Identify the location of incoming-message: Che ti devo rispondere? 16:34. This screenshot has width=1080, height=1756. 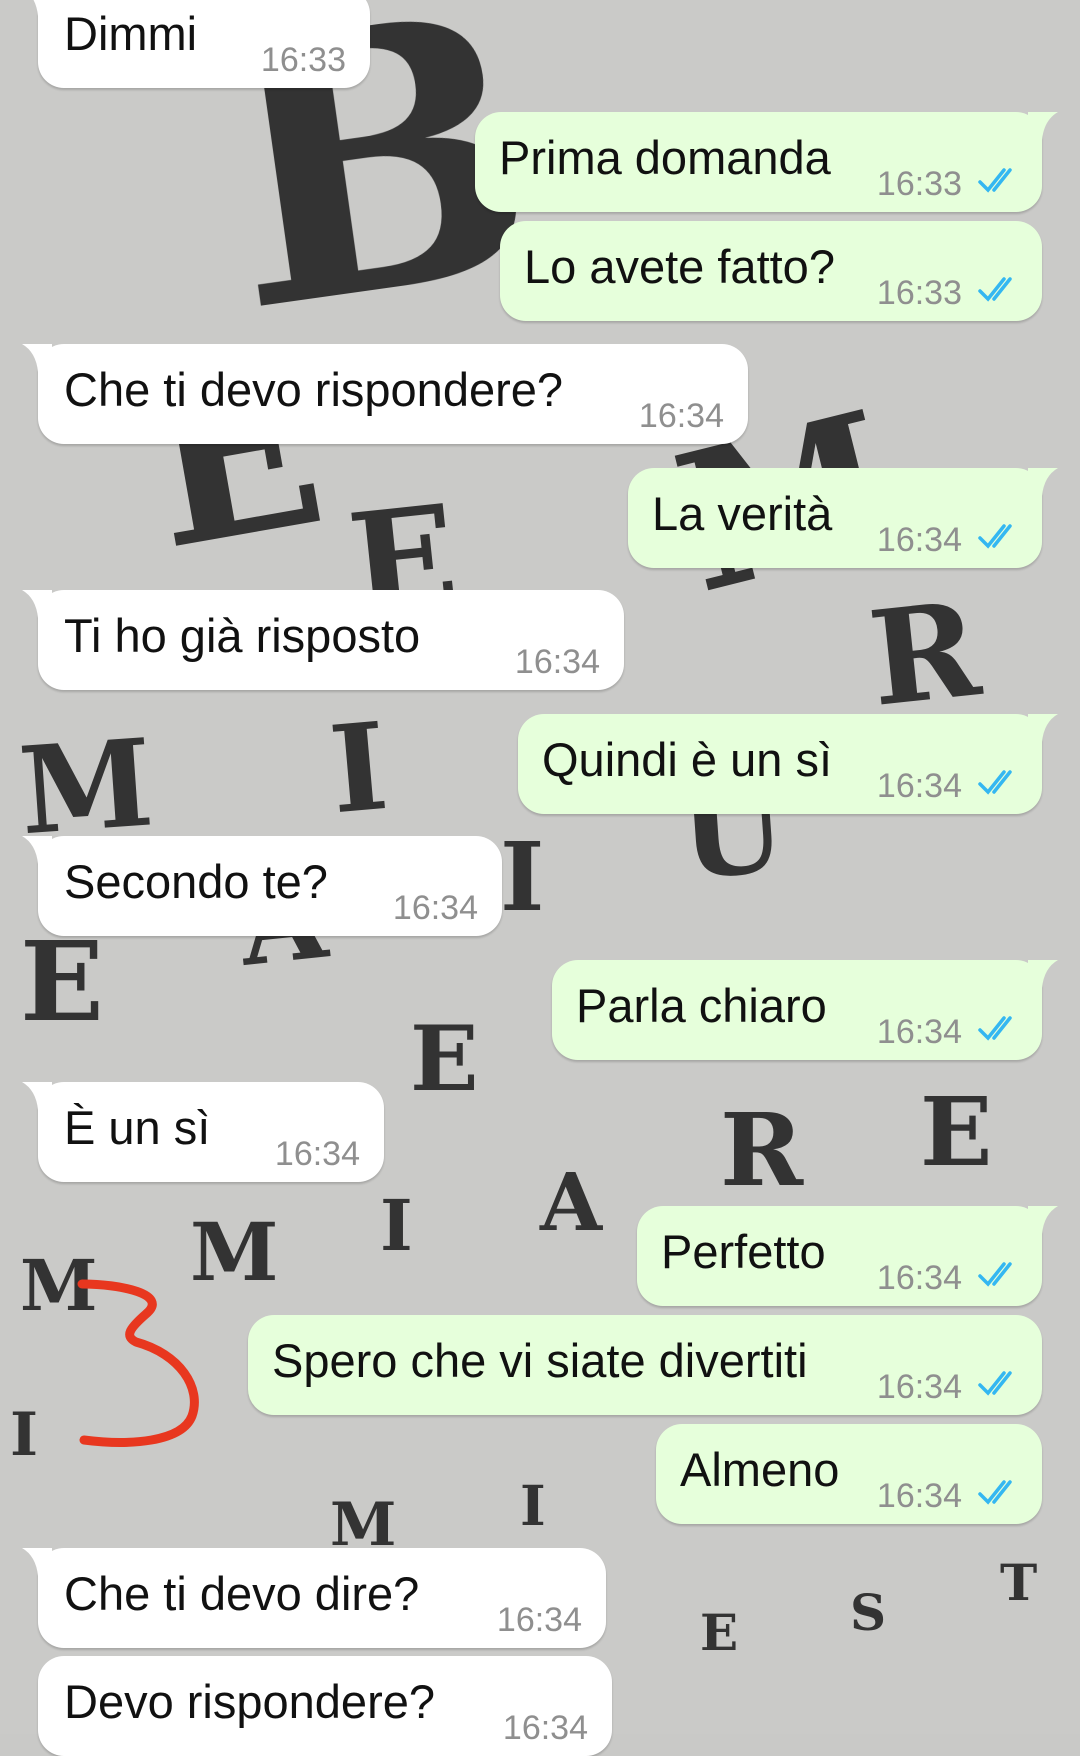
(385, 394).